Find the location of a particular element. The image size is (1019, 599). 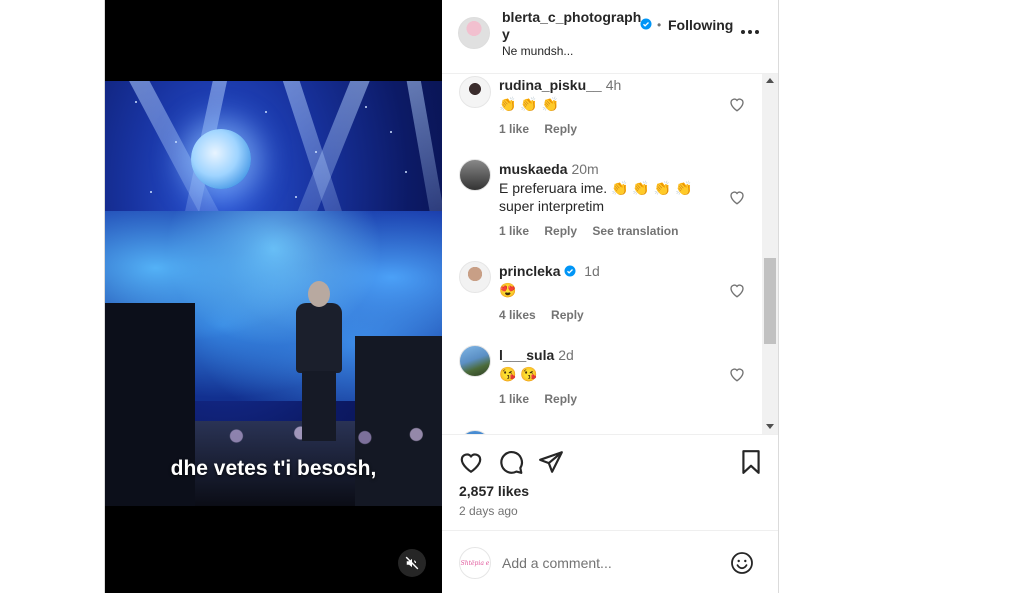

speaker-muted-icon is located at coordinates (412, 563).